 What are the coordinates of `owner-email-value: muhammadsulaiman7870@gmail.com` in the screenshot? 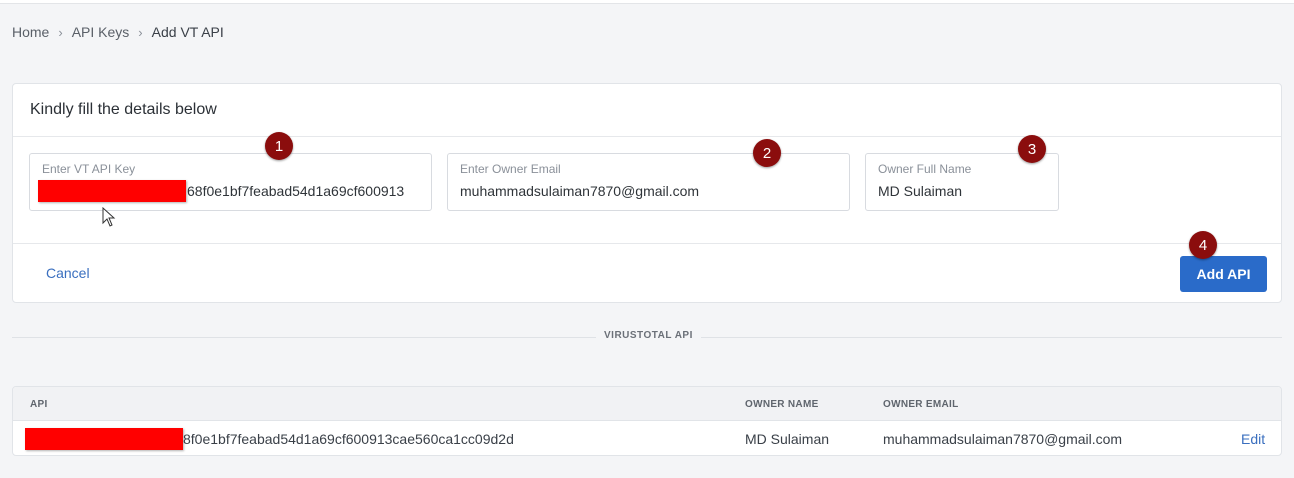 It's located at (580, 191).